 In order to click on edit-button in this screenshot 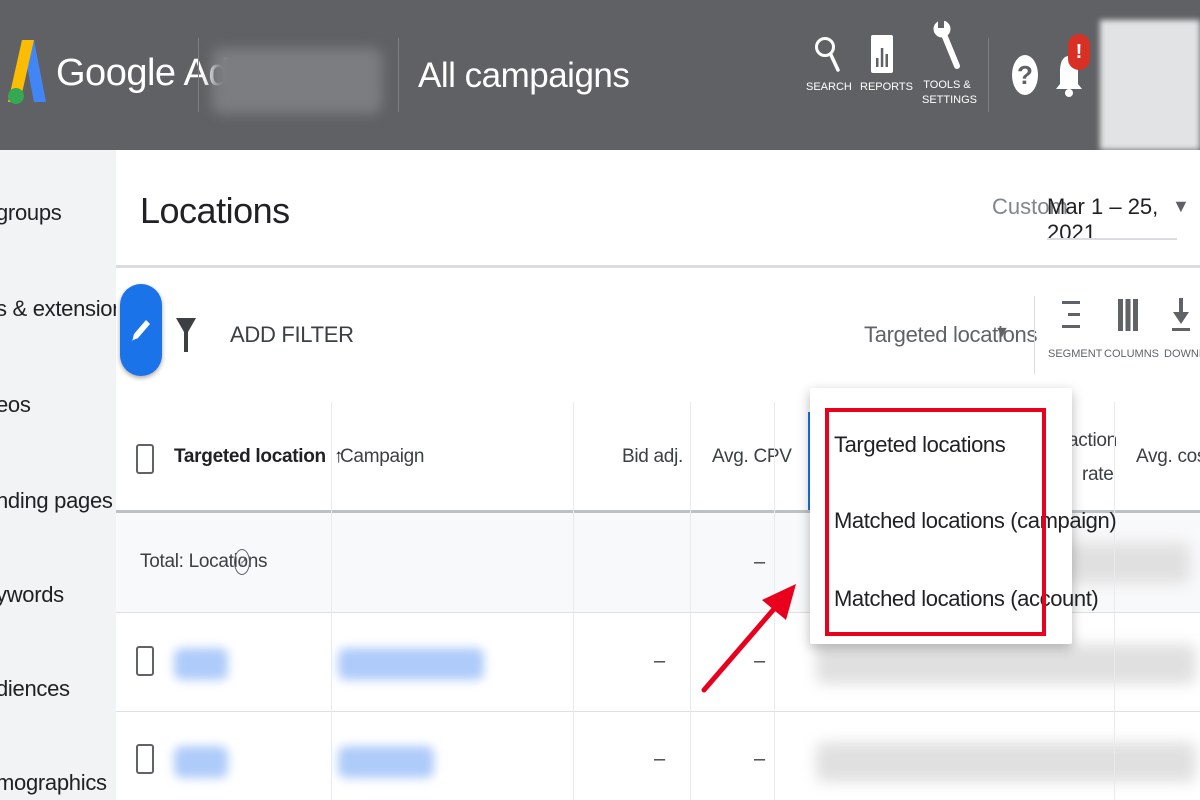, I will do `click(141, 330)`.